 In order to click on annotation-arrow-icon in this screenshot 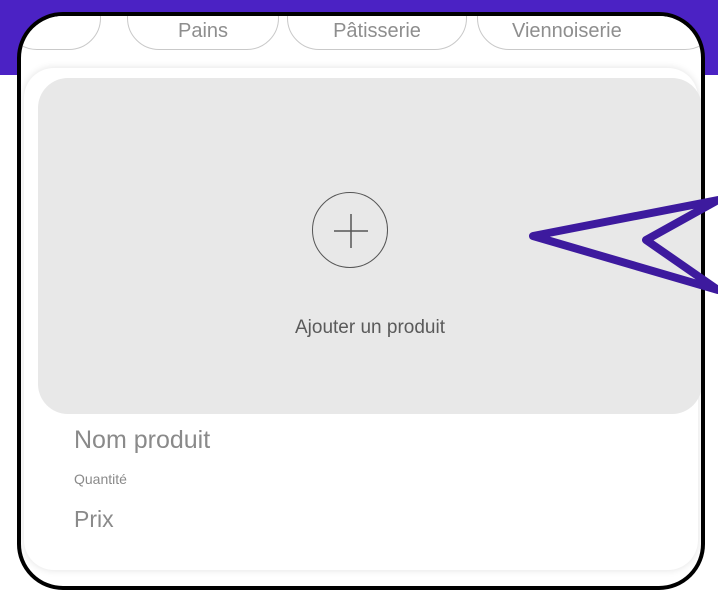, I will do `click(623, 245)`.